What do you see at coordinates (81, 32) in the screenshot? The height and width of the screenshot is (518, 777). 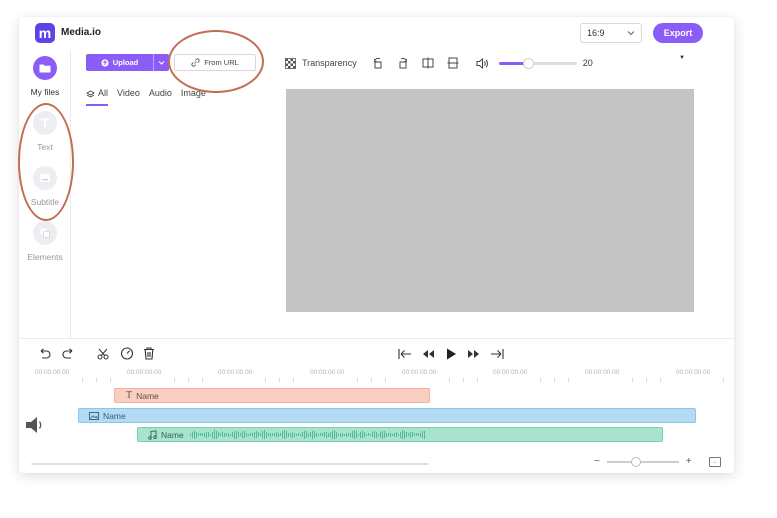 I see `app-title: Media.io` at bounding box center [81, 32].